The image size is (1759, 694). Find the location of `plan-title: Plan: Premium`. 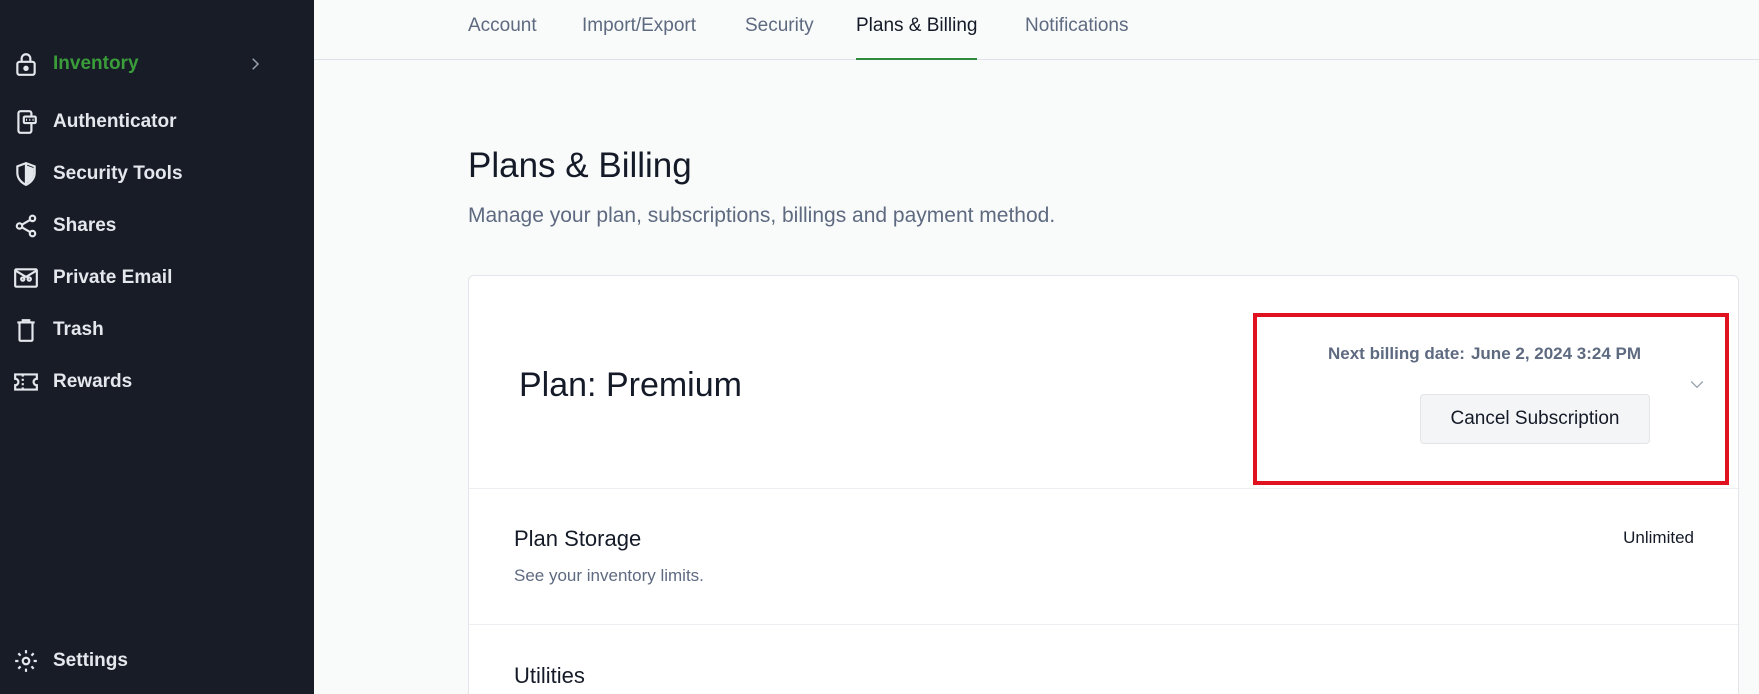

plan-title: Plan: Premium is located at coordinates (630, 385).